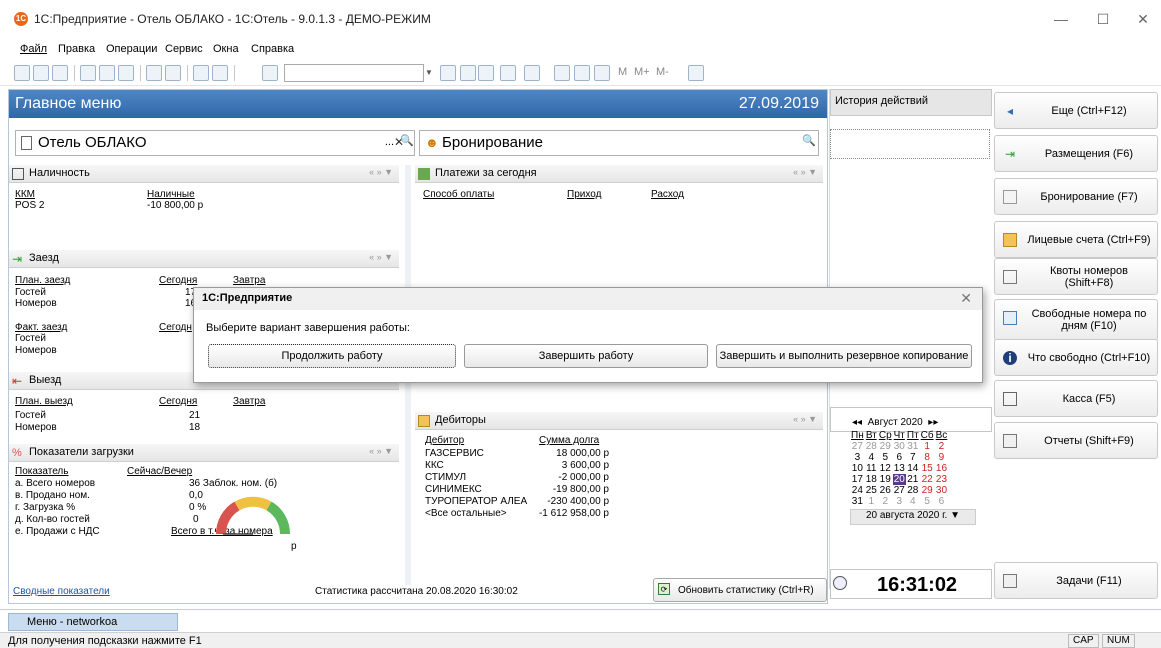 This screenshot has width=1161, height=648. What do you see at coordinates (857, 490) in the screenshot?
I see `calendar-day: 24` at bounding box center [857, 490].